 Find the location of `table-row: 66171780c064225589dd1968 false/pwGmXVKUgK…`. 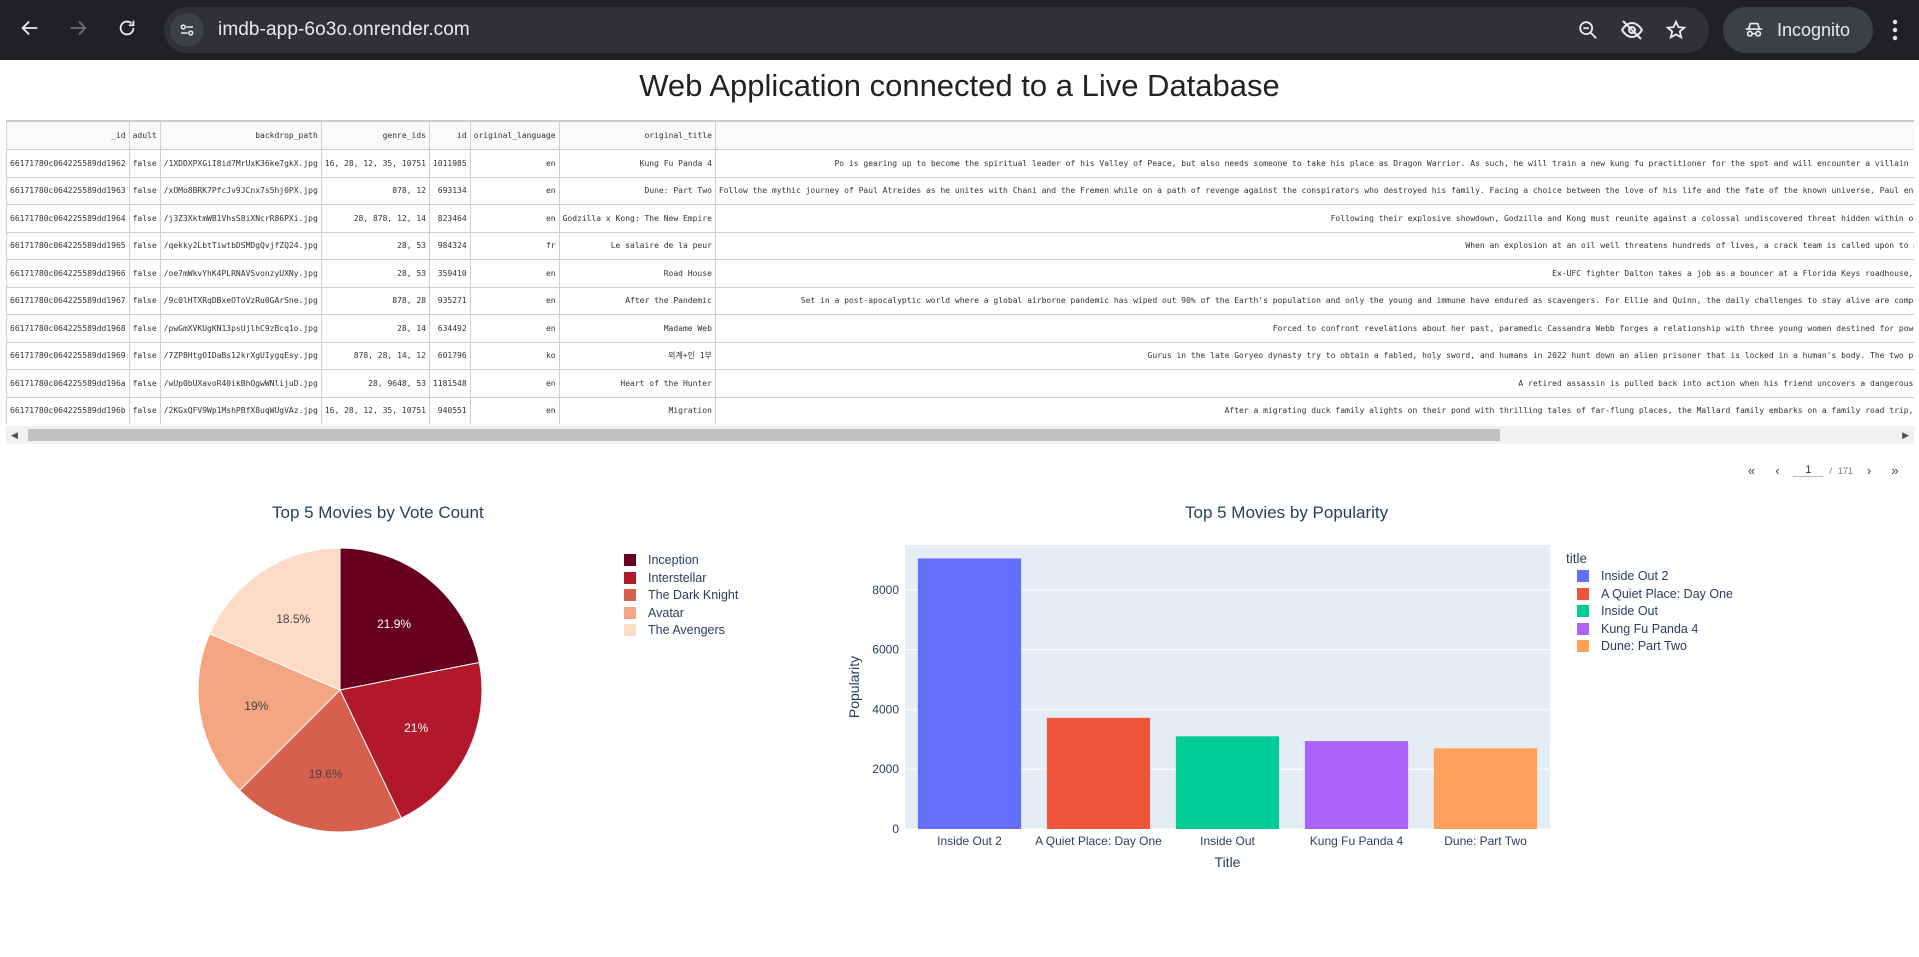

table-row: 66171780c064225589dd1968 false/pwGmXVKUgK… is located at coordinates (960, 328).